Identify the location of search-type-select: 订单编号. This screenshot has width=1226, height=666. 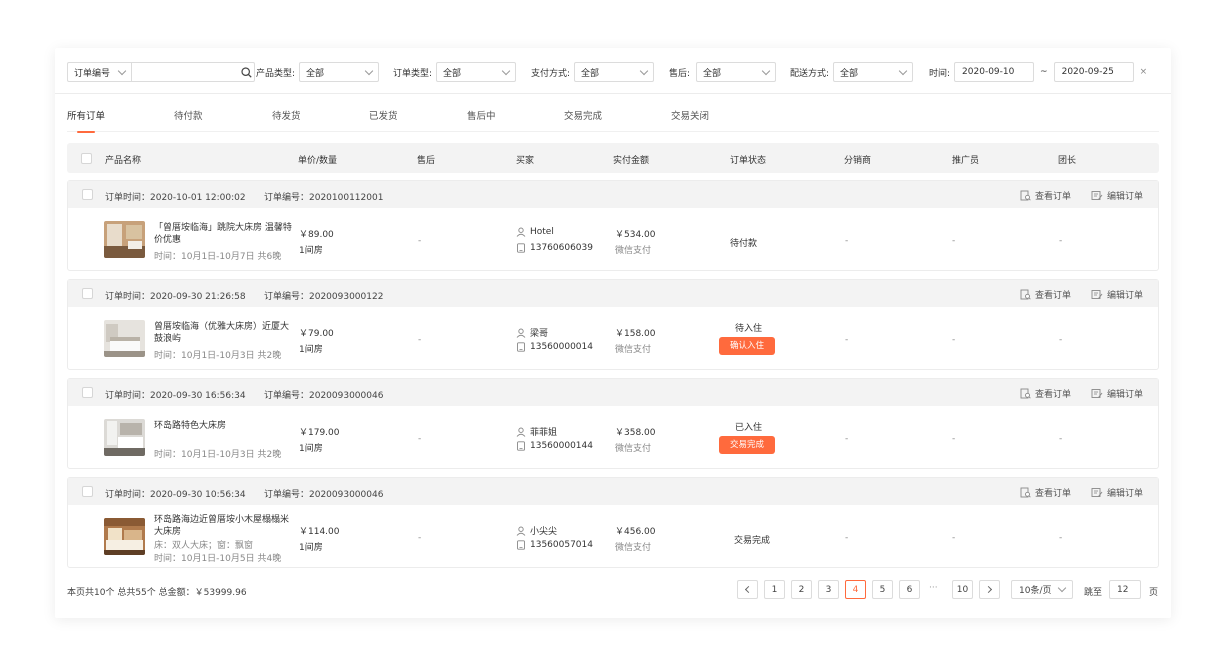
(100, 72).